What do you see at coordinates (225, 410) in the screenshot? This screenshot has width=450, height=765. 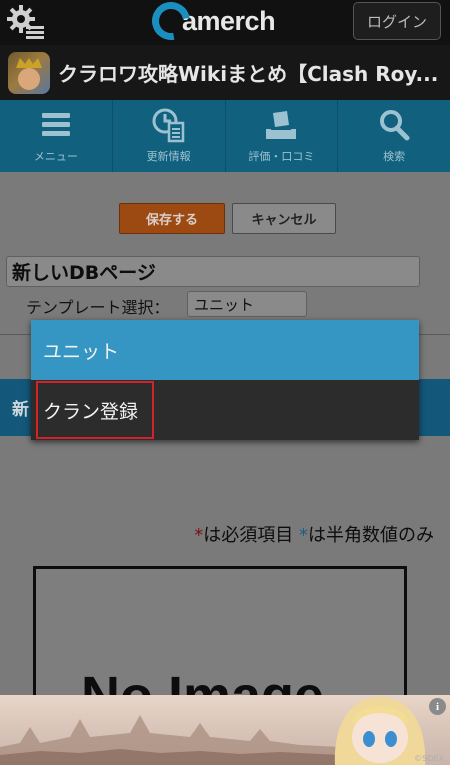 I see `dropdown-option-clan-register: クラン登録` at bounding box center [225, 410].